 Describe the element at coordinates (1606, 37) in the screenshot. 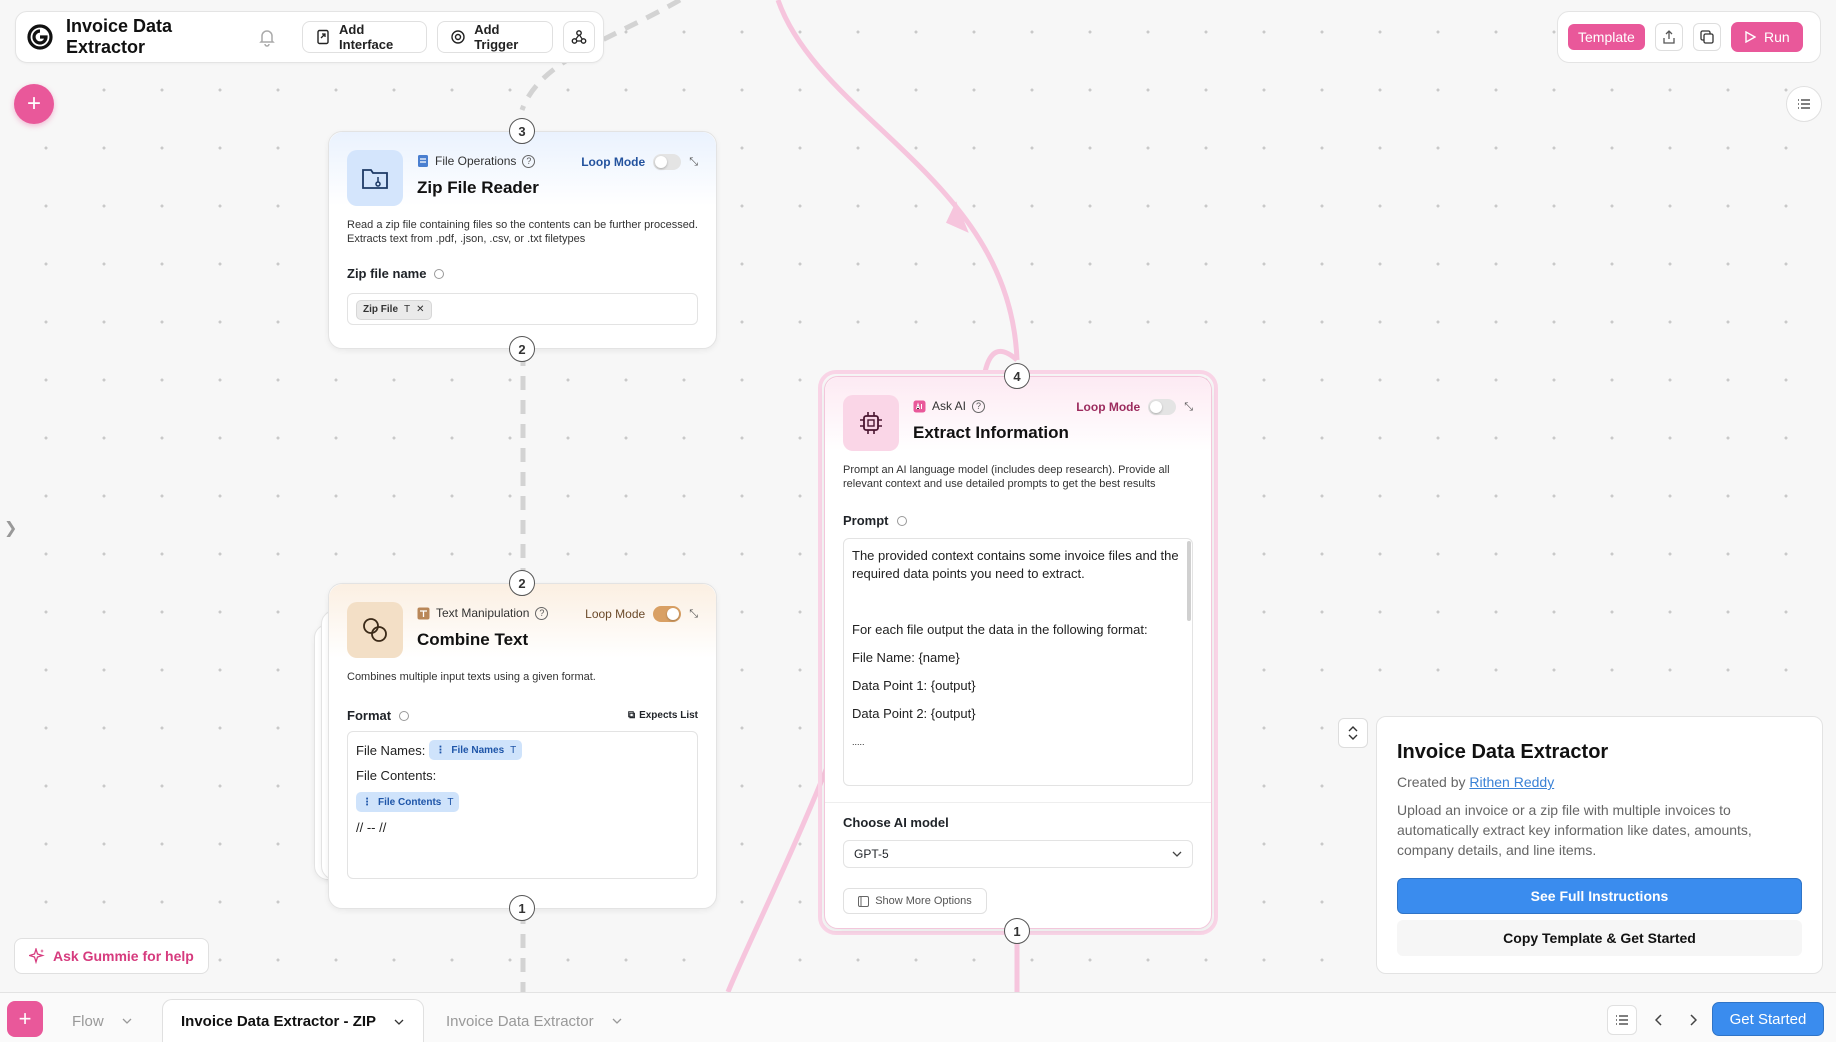

I see `template-button: Template` at that location.